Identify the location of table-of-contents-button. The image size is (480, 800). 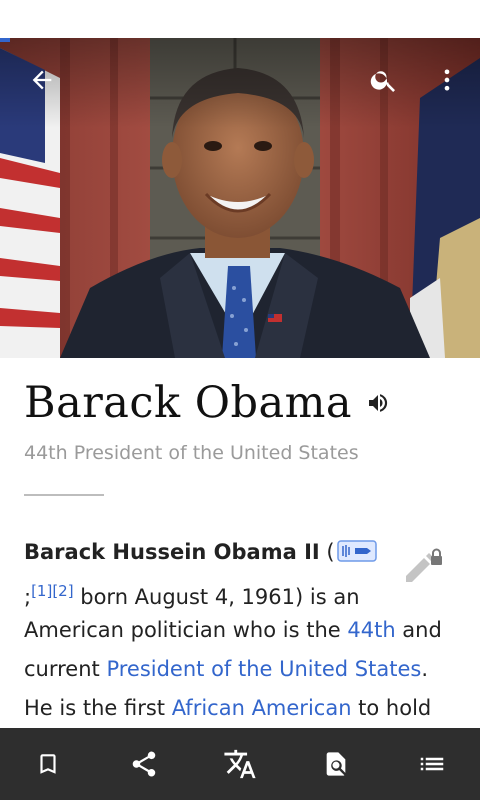
(432, 764).